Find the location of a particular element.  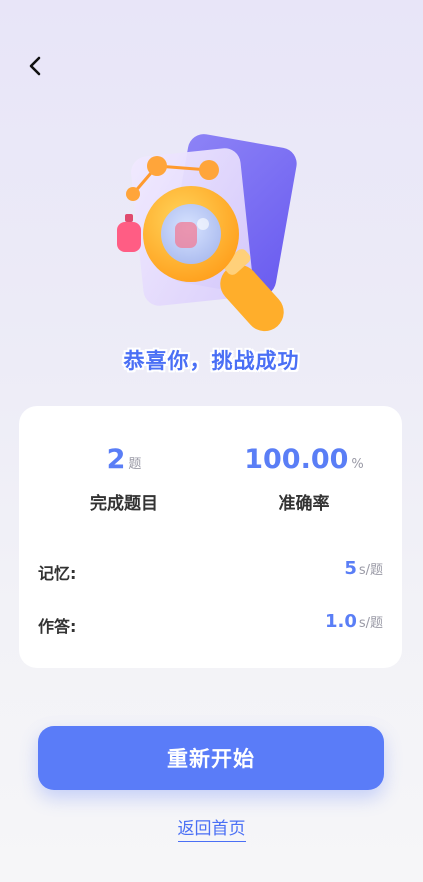

answer-time-row: 作答: 1.0 s/题 is located at coordinates (210, 625).